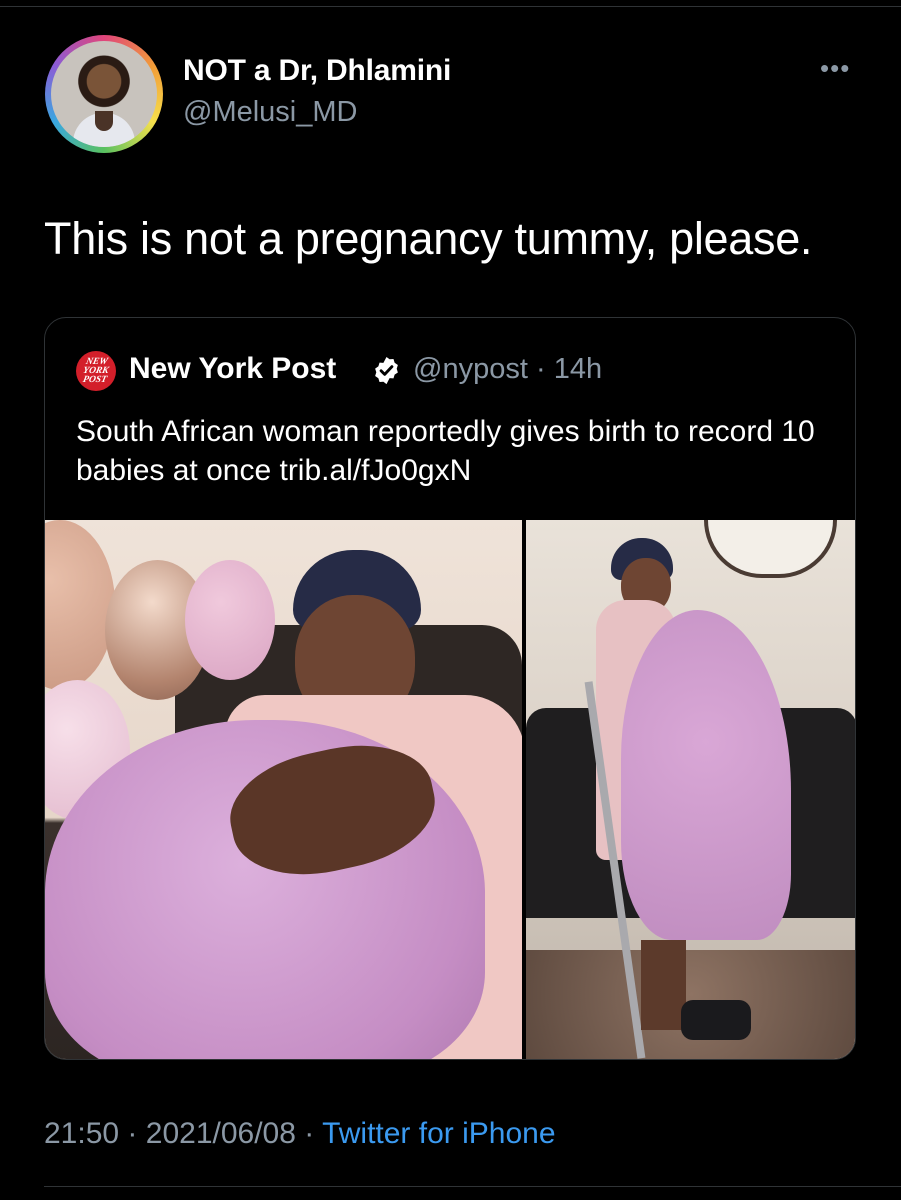  What do you see at coordinates (428, 238) in the screenshot?
I see `tweet-text: This is not a pregnancy tummy, please.` at bounding box center [428, 238].